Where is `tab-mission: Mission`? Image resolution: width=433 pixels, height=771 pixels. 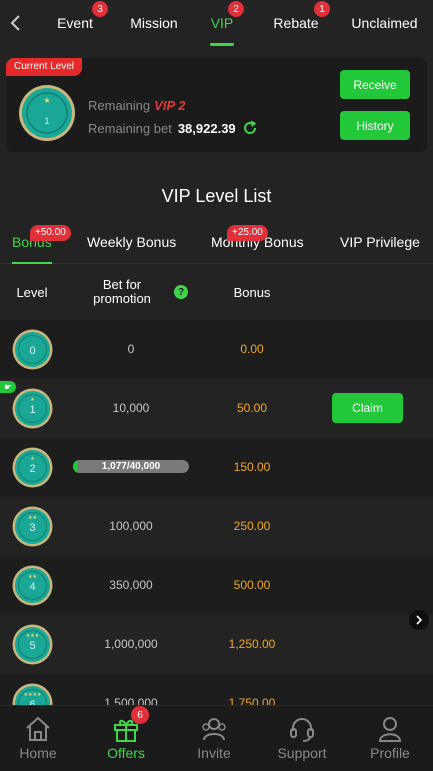 tab-mission: Mission is located at coordinates (154, 23).